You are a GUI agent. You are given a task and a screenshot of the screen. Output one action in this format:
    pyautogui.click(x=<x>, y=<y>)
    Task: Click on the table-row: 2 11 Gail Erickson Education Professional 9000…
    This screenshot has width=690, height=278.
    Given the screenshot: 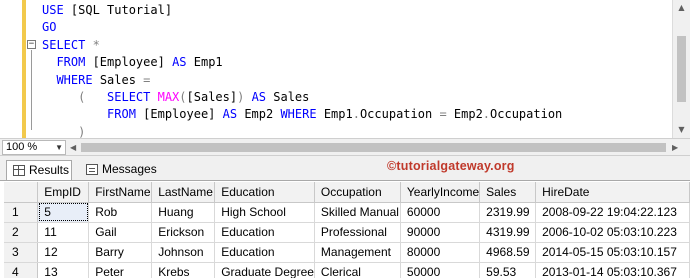 What is the action you would take?
    pyautogui.click(x=347, y=232)
    